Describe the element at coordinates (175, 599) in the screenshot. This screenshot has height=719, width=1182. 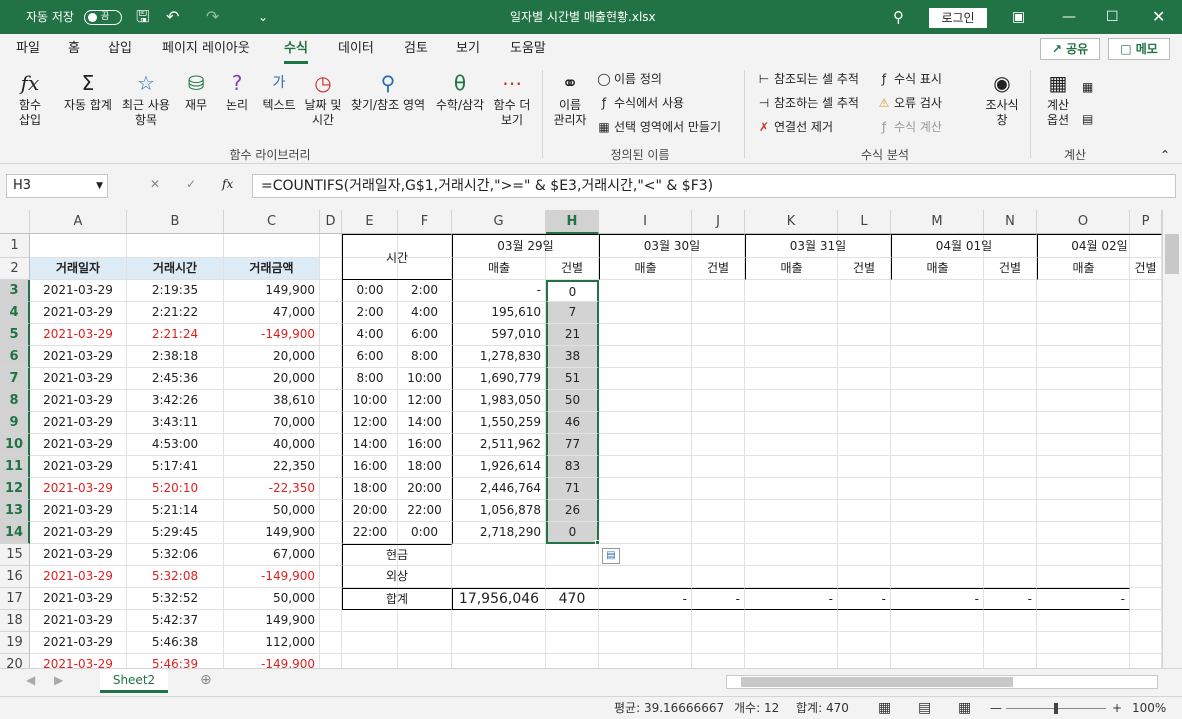
I see `time-cell: 5:32:52` at that location.